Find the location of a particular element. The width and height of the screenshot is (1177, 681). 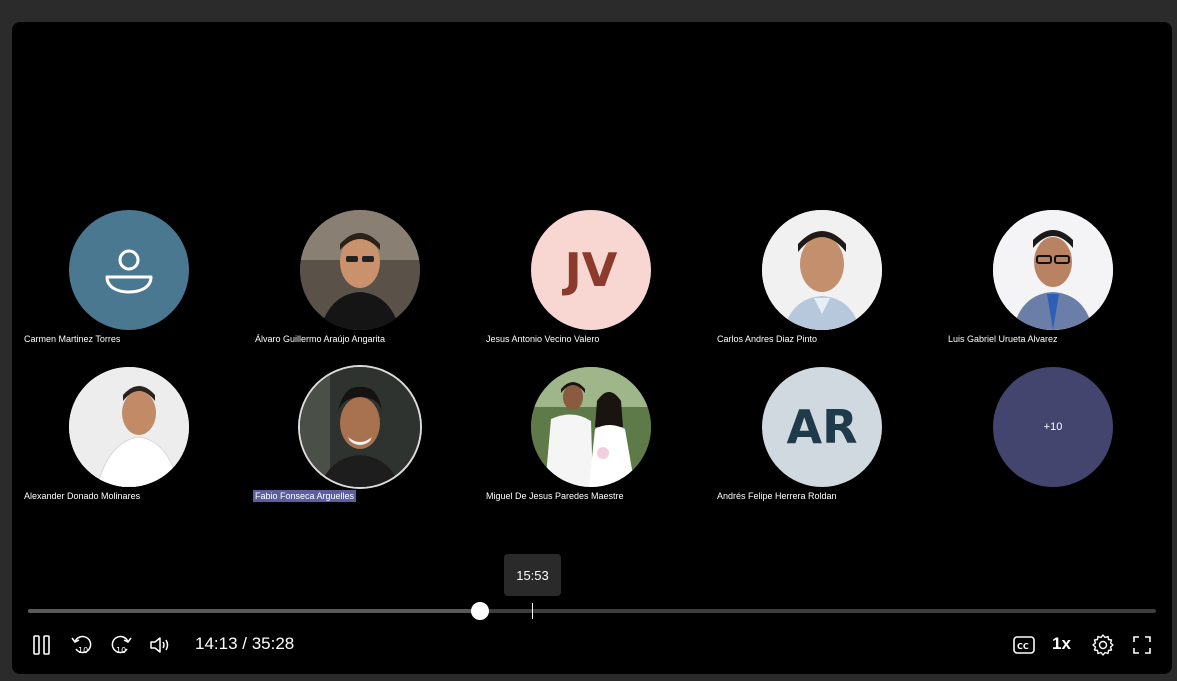

participant-name: Jesus Antonio Vecino Valero is located at coordinates (543, 339).